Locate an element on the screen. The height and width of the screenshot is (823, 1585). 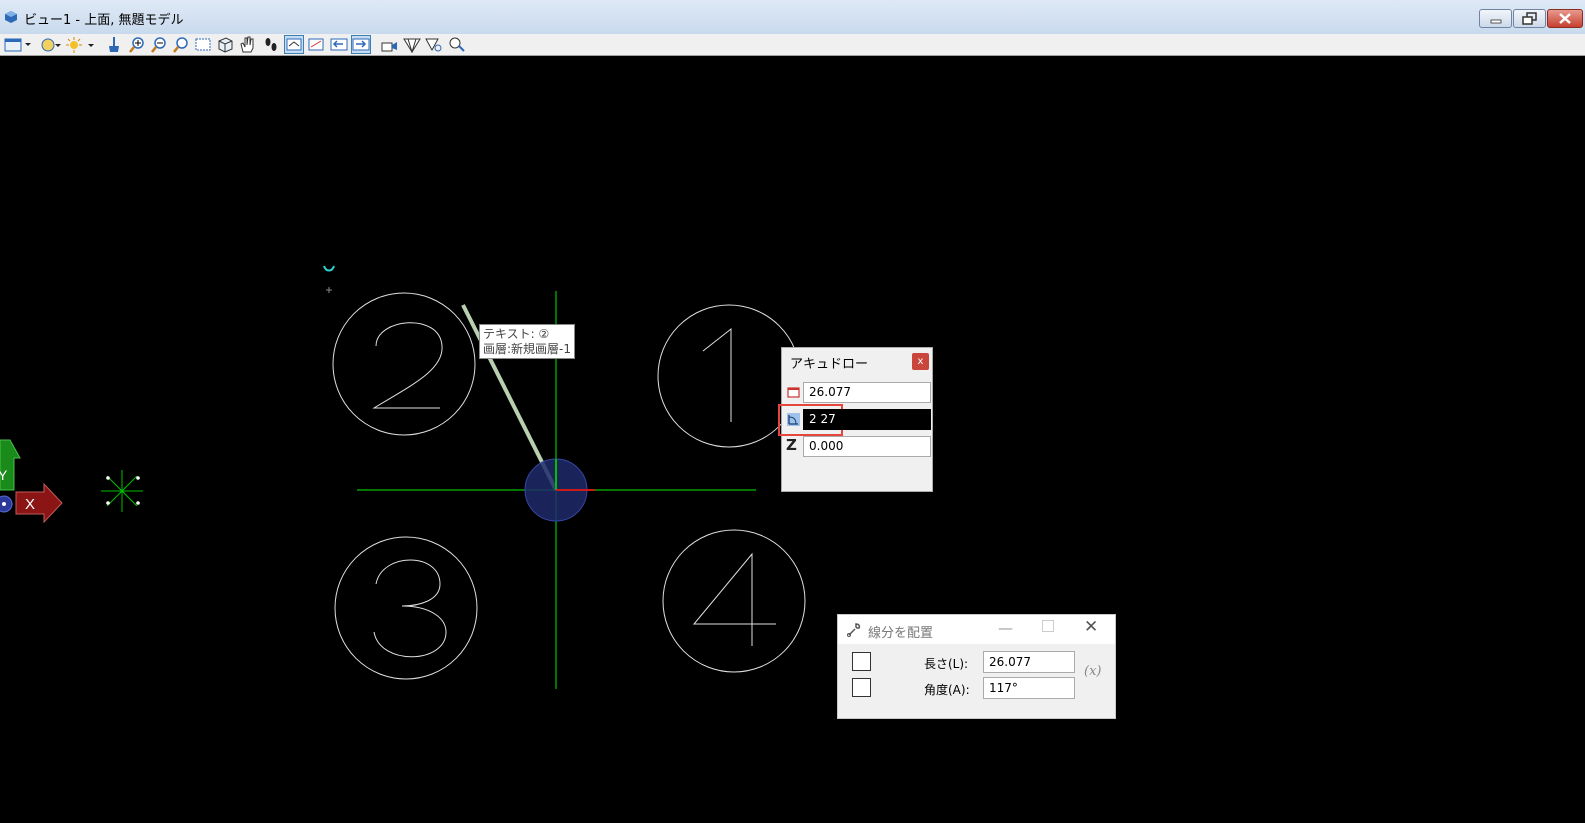
place-line-titlebar: 線分を配置 — ✕ is located at coordinates (976, 629).